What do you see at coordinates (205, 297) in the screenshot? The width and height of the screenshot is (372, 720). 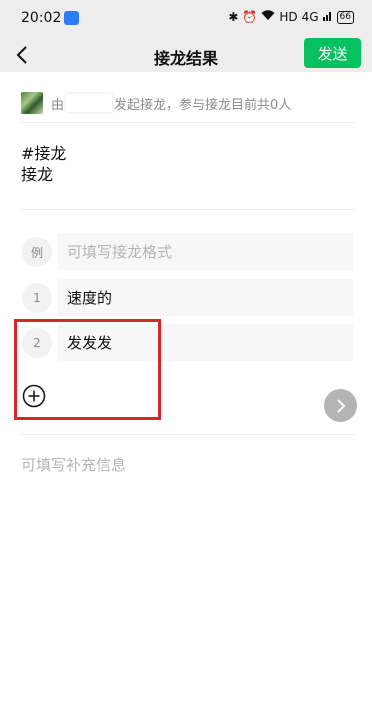 I see `entry-input-1: 速度的` at bounding box center [205, 297].